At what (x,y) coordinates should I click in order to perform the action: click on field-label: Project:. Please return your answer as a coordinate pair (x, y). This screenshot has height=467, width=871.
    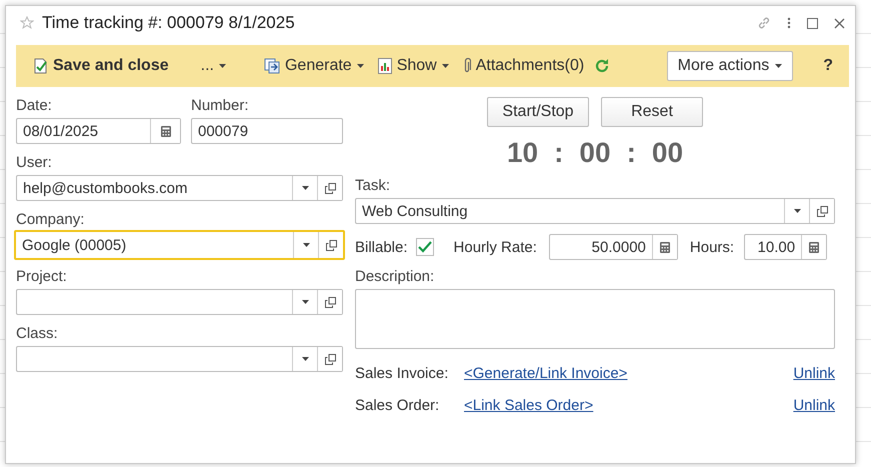
    Looking at the image, I should click on (42, 276).